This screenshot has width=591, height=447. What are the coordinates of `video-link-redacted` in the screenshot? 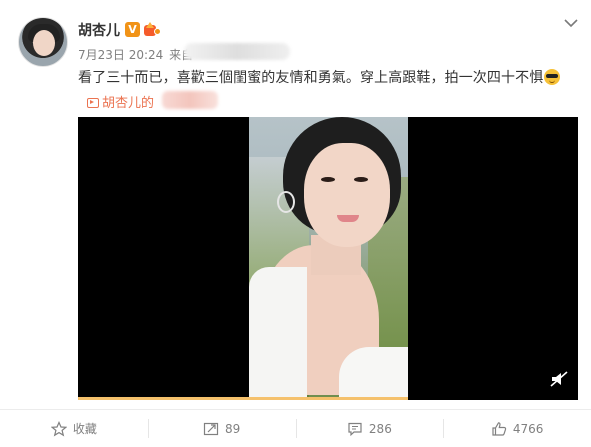 It's located at (190, 100).